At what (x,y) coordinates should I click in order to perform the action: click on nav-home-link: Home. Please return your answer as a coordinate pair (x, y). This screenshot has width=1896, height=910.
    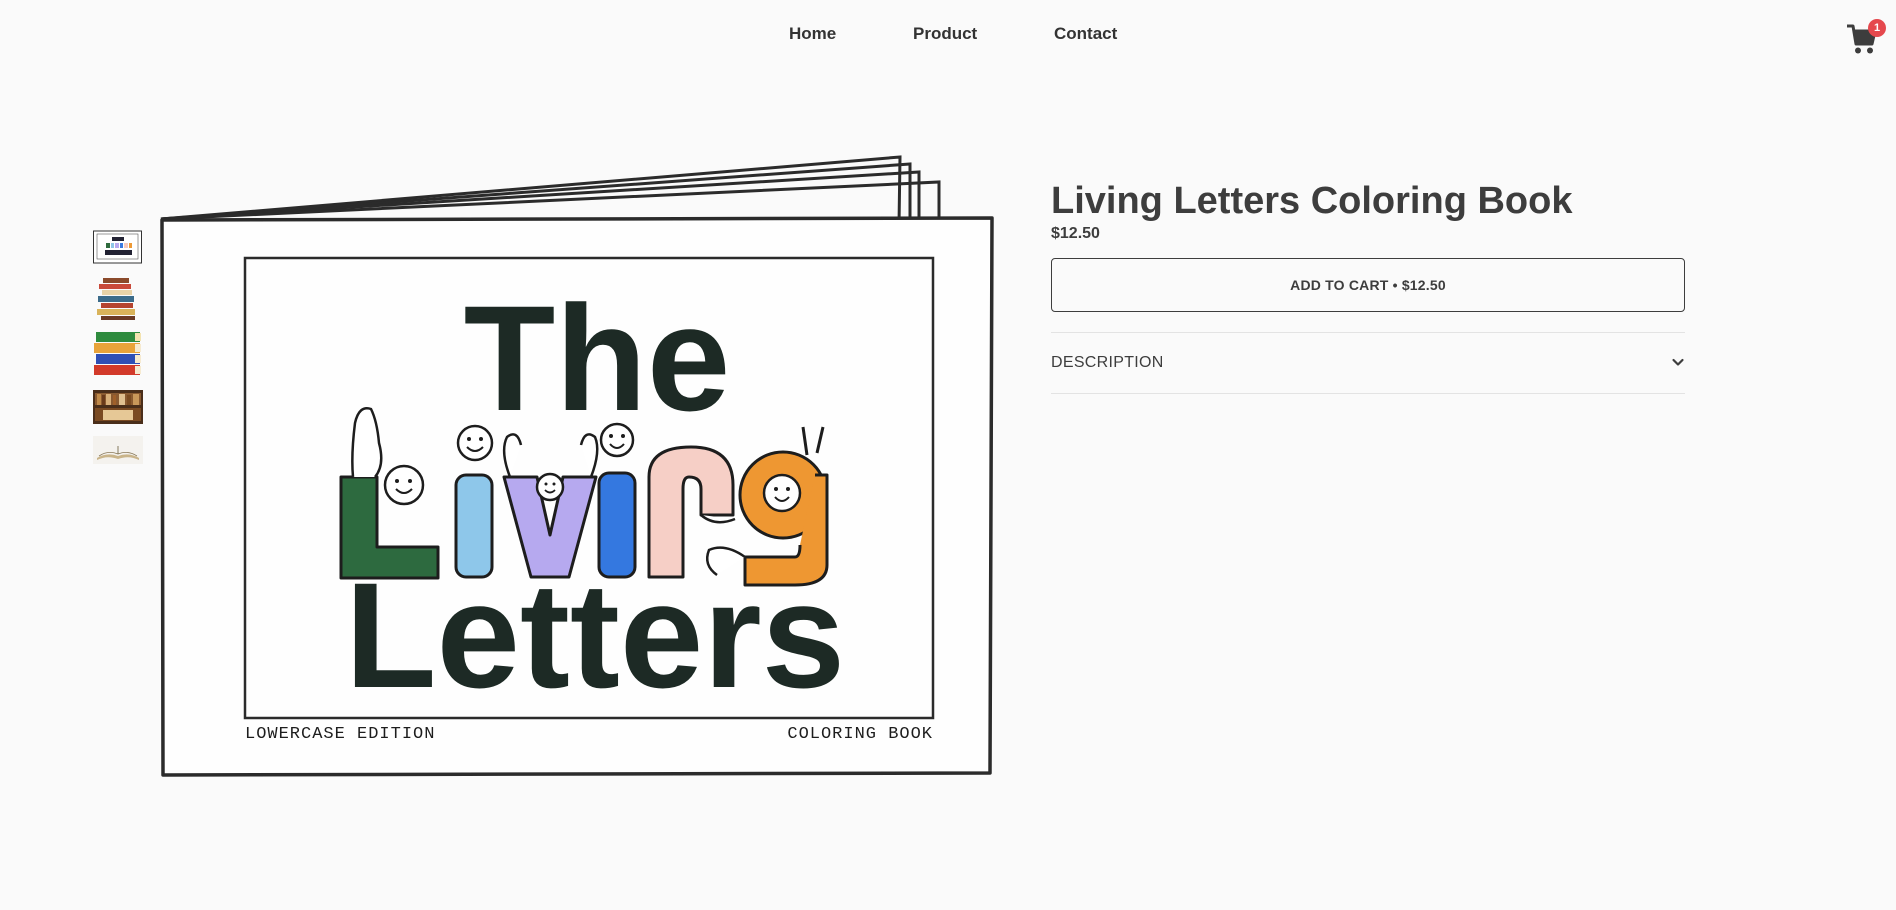
    Looking at the image, I should click on (812, 34).